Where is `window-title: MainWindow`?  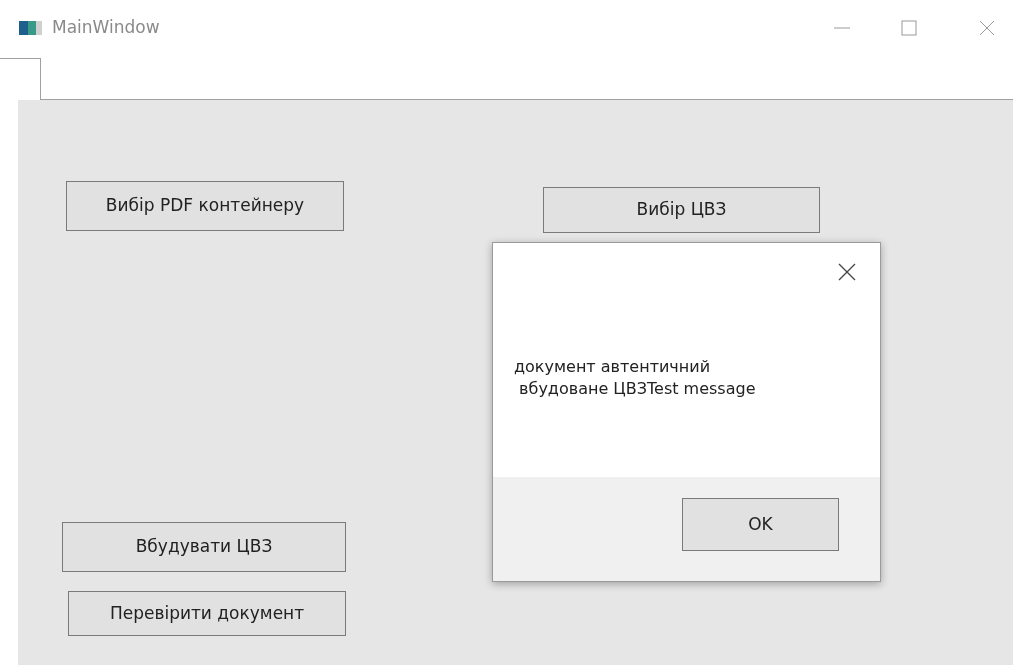 window-title: MainWindow is located at coordinates (106, 27).